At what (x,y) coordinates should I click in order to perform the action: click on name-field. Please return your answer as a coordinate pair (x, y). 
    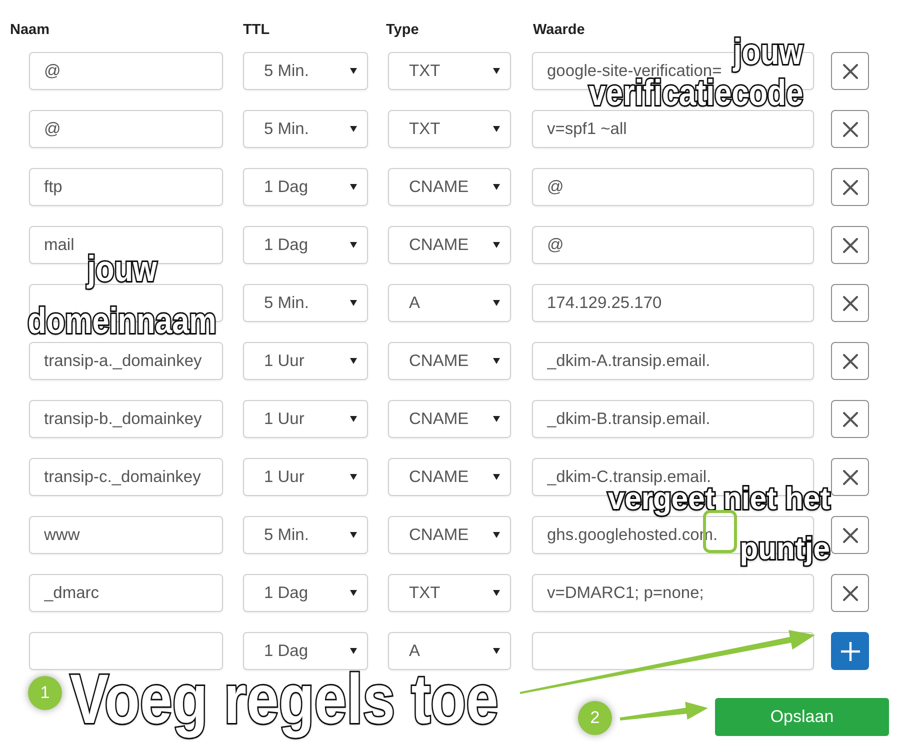
    Looking at the image, I should click on (126, 651).